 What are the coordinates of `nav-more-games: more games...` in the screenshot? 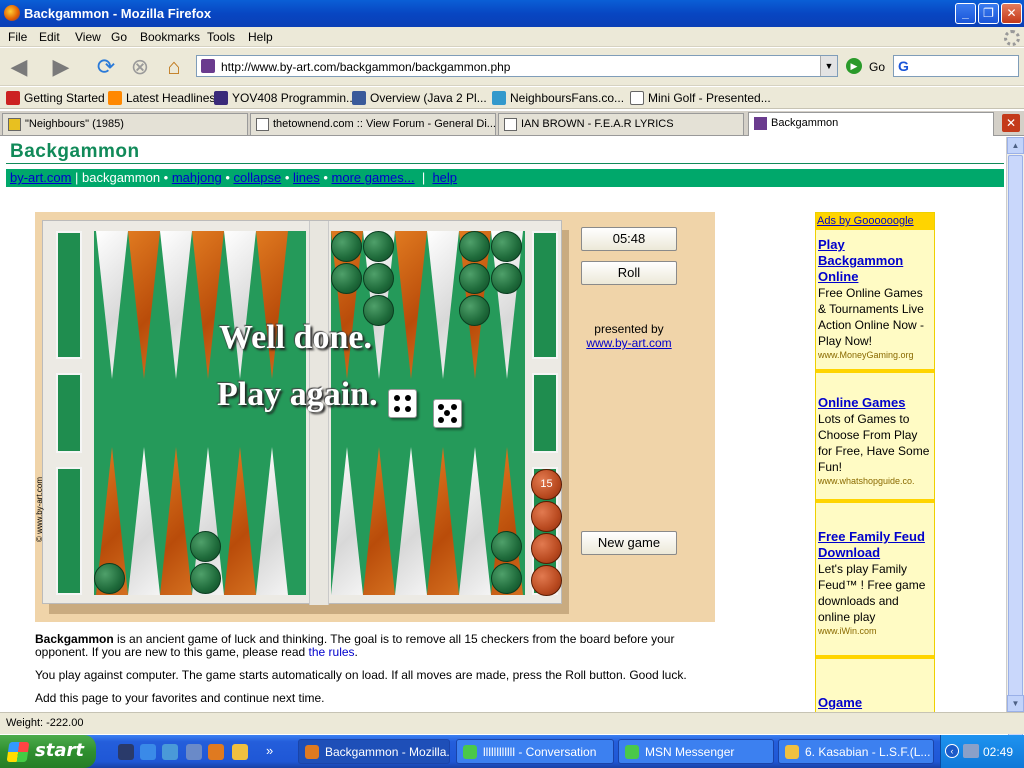 It's located at (373, 177).